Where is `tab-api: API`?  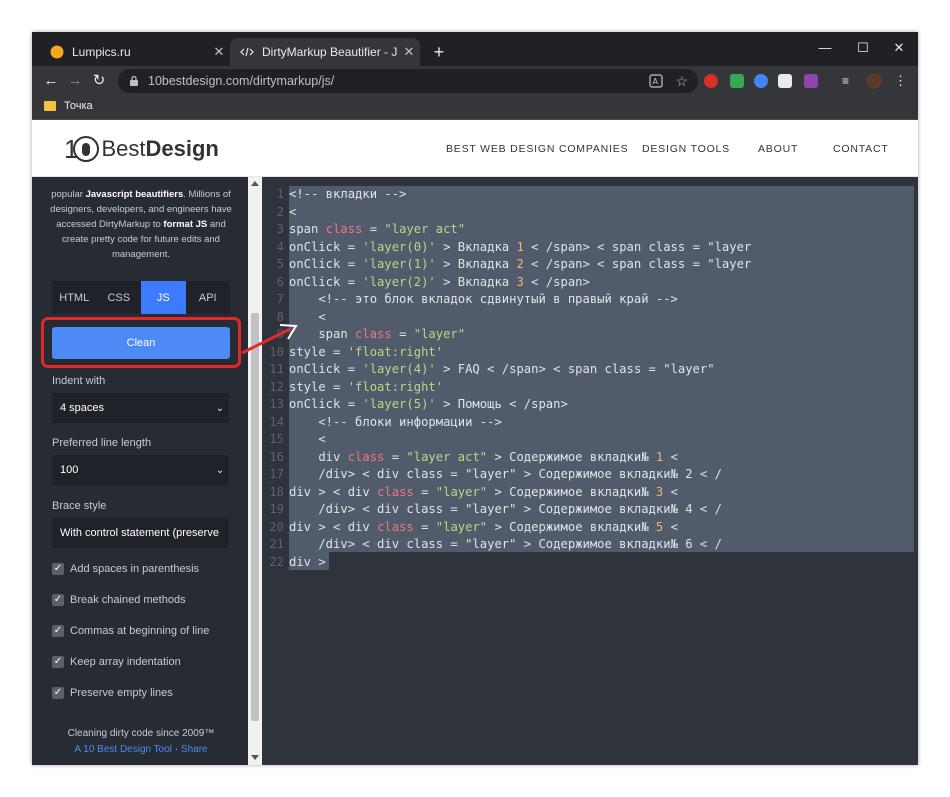
tab-api: API is located at coordinates (208, 297).